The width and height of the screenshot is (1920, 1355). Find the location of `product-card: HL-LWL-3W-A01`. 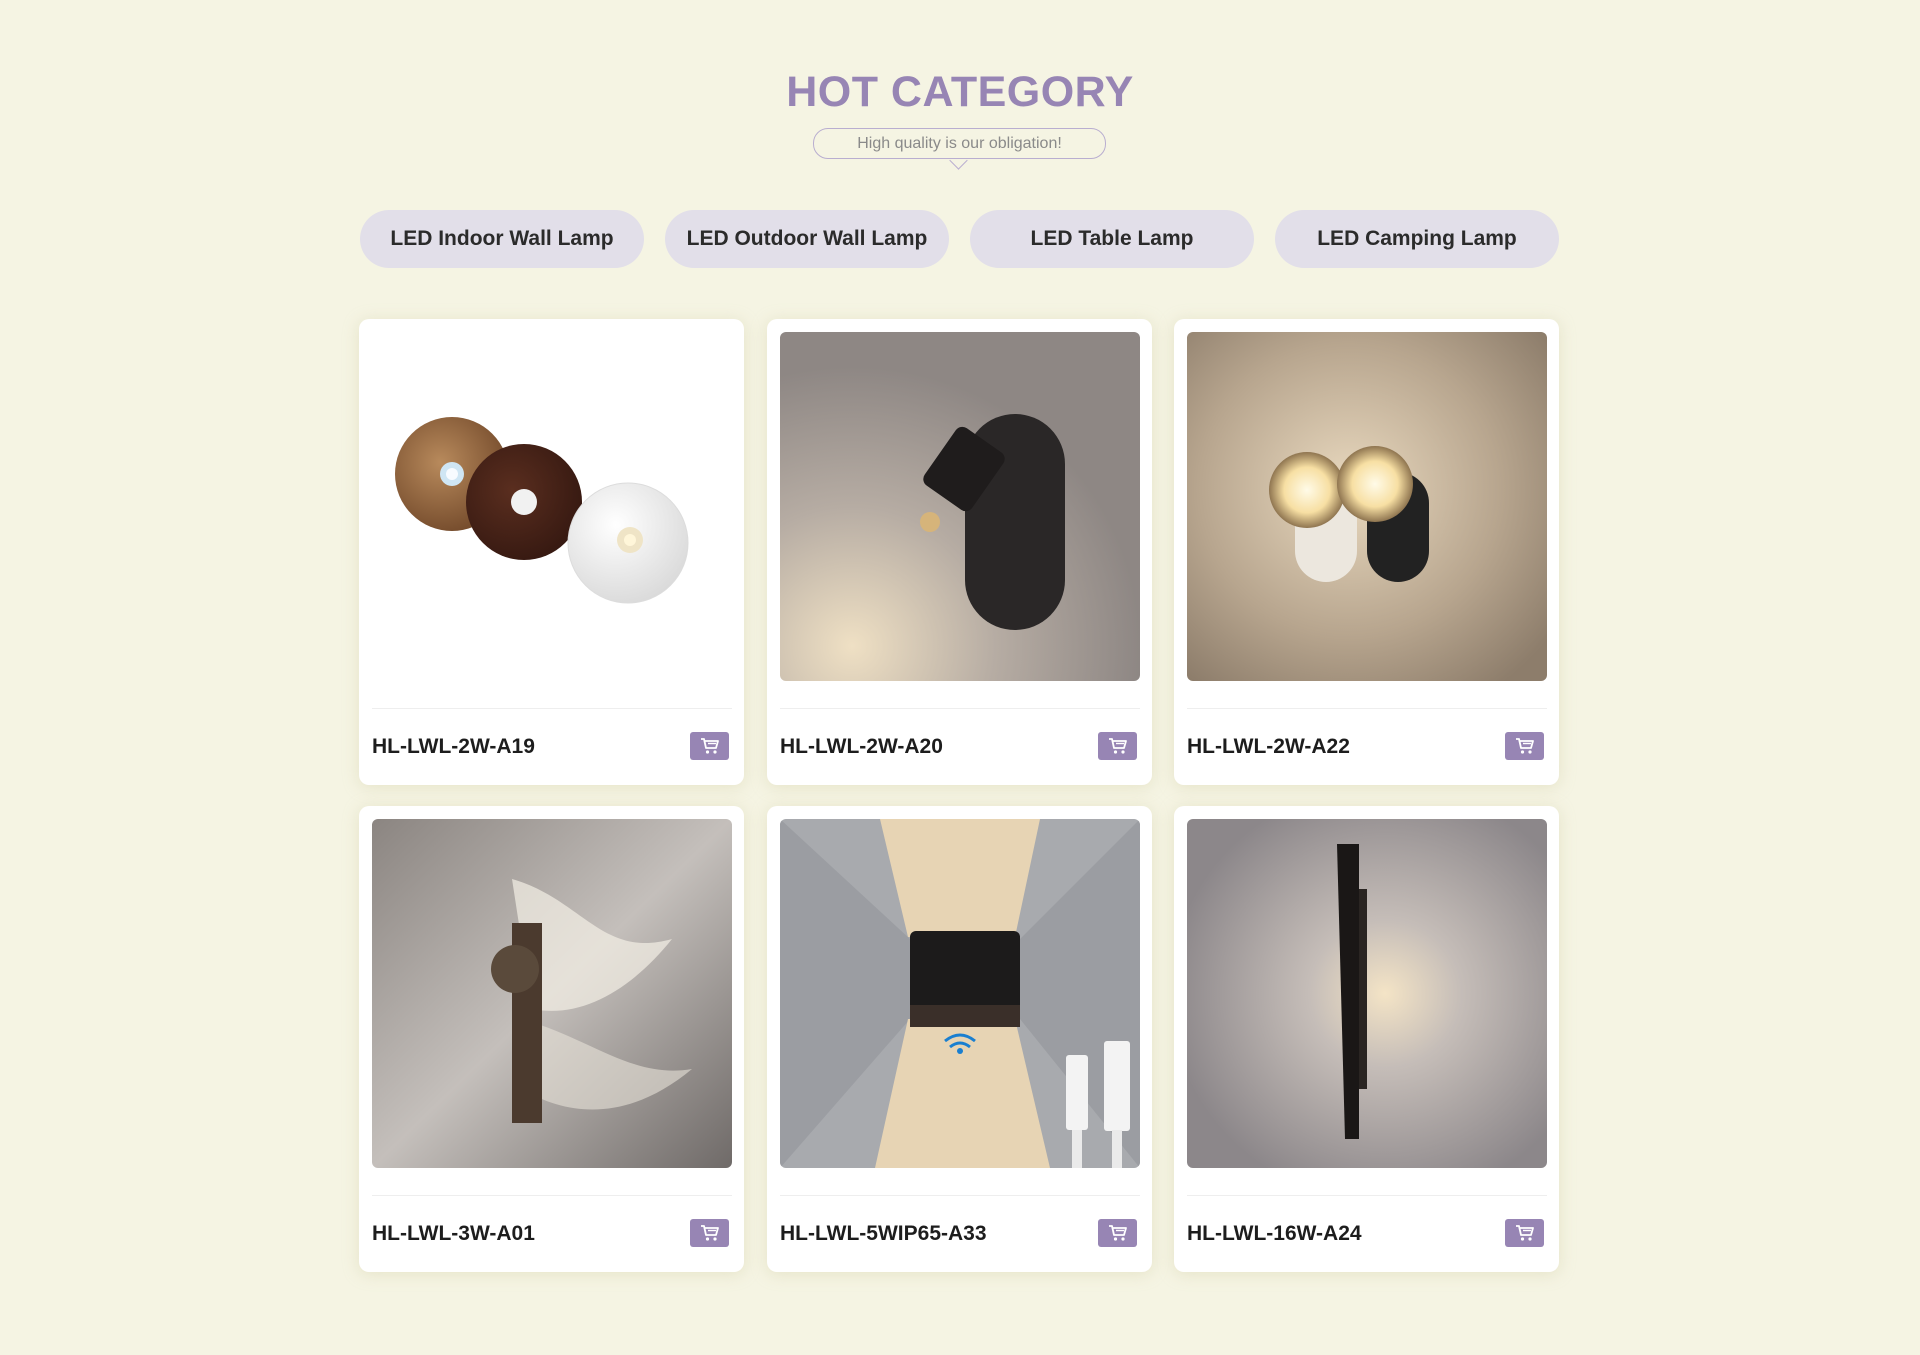

product-card: HL-LWL-3W-A01 is located at coordinates (551, 1039).